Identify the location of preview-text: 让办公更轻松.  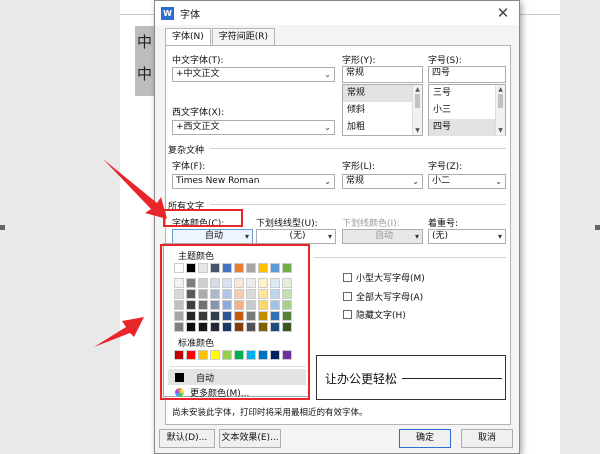
(361, 379).